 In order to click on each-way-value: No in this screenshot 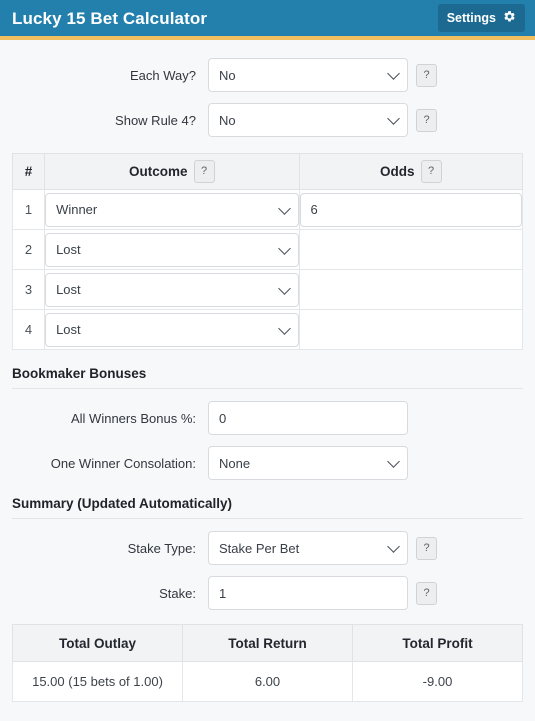, I will do `click(227, 75)`.